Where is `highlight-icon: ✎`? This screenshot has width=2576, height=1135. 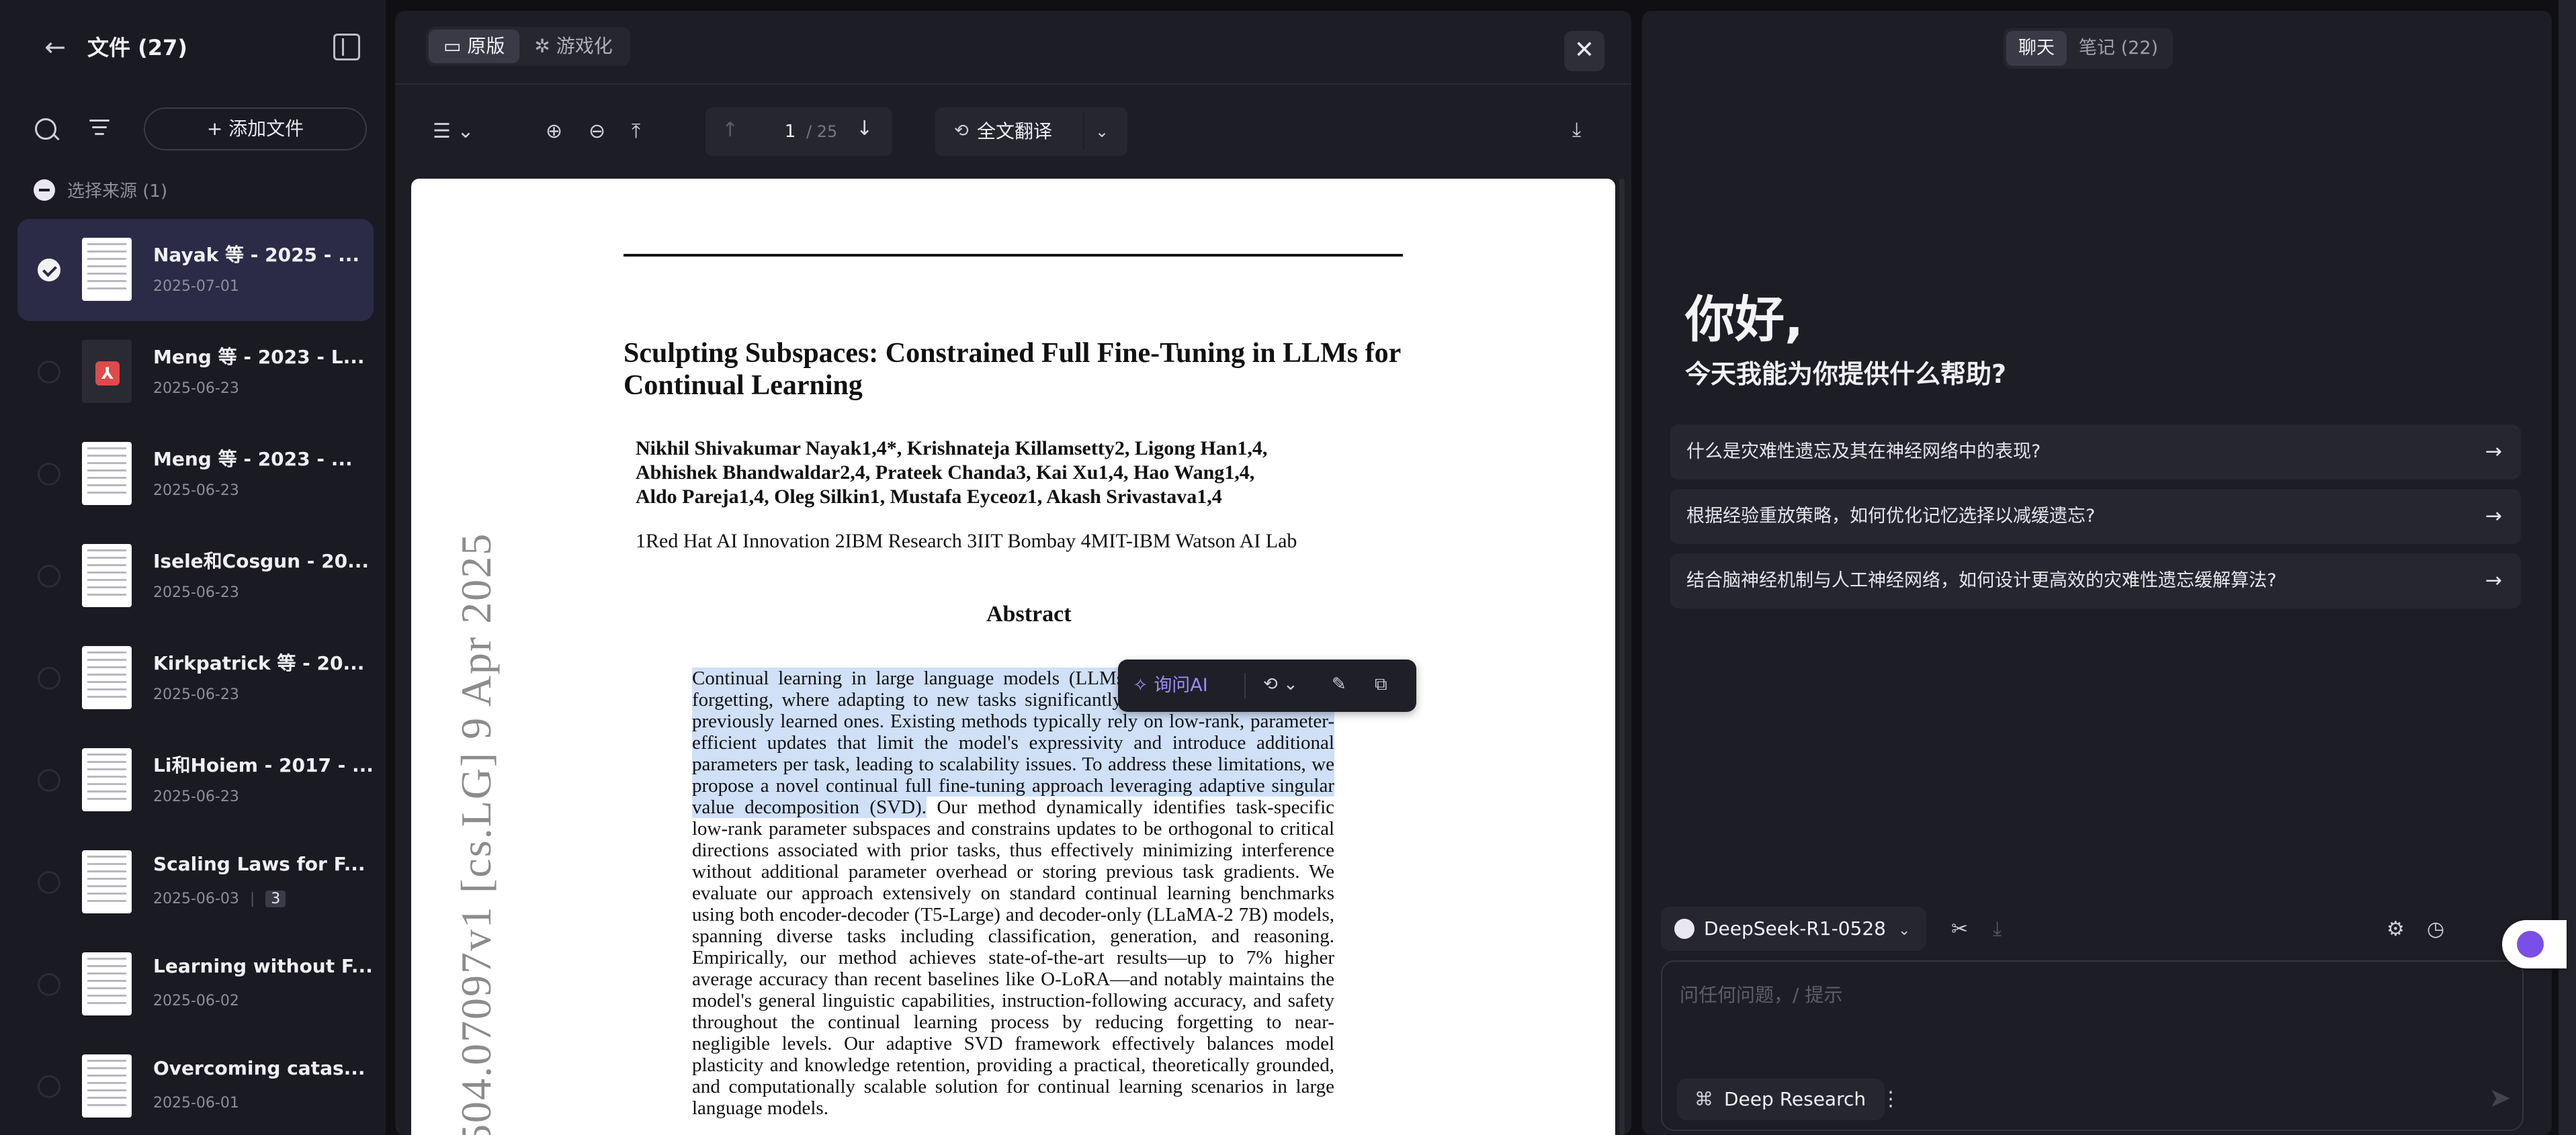 highlight-icon: ✎ is located at coordinates (1339, 684).